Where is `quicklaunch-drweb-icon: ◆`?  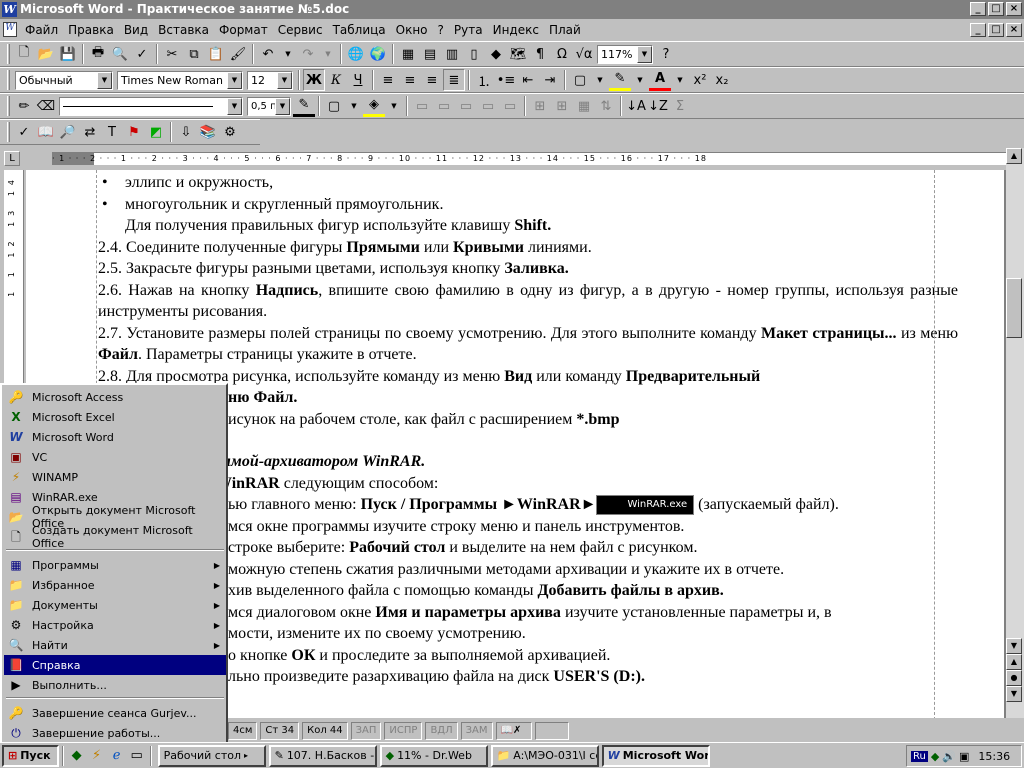
quicklaunch-drweb-icon: ◆ is located at coordinates (77, 756).